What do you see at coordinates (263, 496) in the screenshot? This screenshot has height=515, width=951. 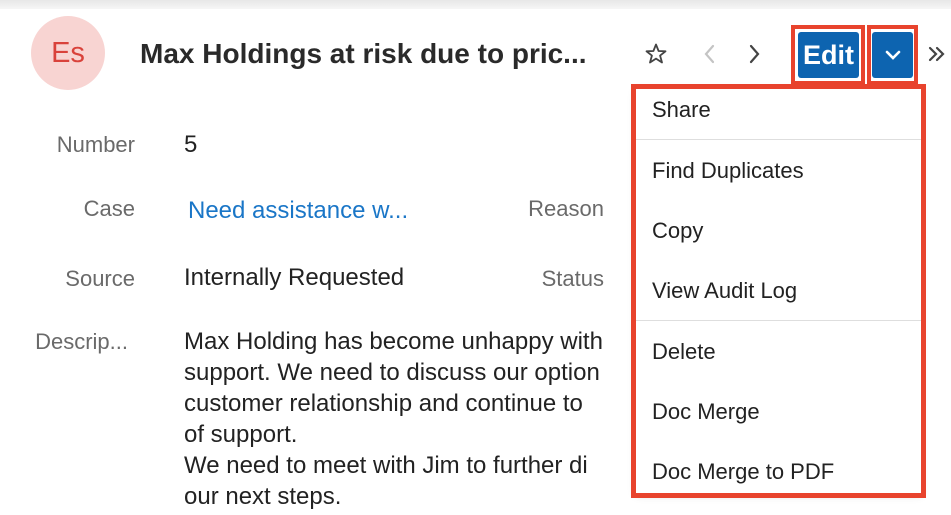 I see `description-line: our next steps.` at bounding box center [263, 496].